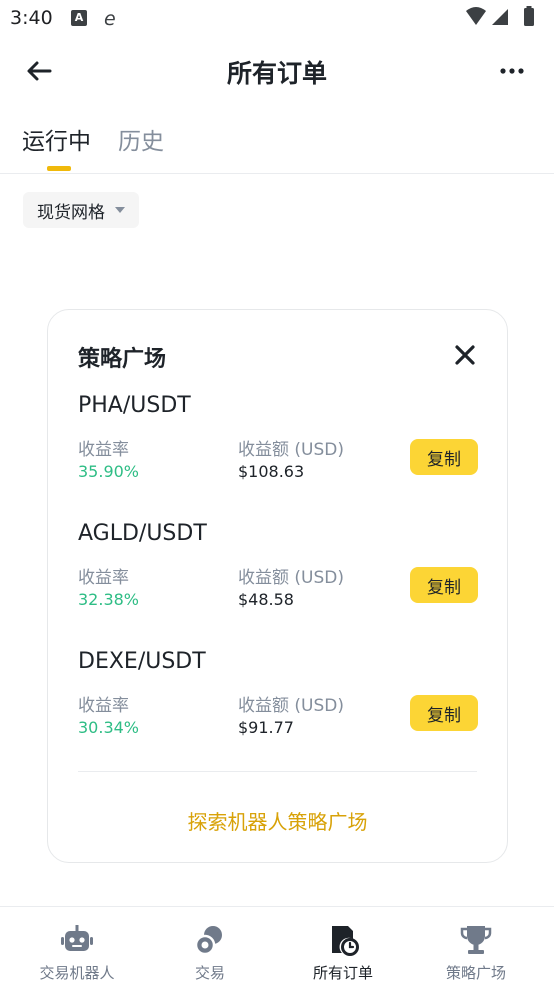 The width and height of the screenshot is (554, 984). I want to click on page-title: 所有订单, so click(276, 73).